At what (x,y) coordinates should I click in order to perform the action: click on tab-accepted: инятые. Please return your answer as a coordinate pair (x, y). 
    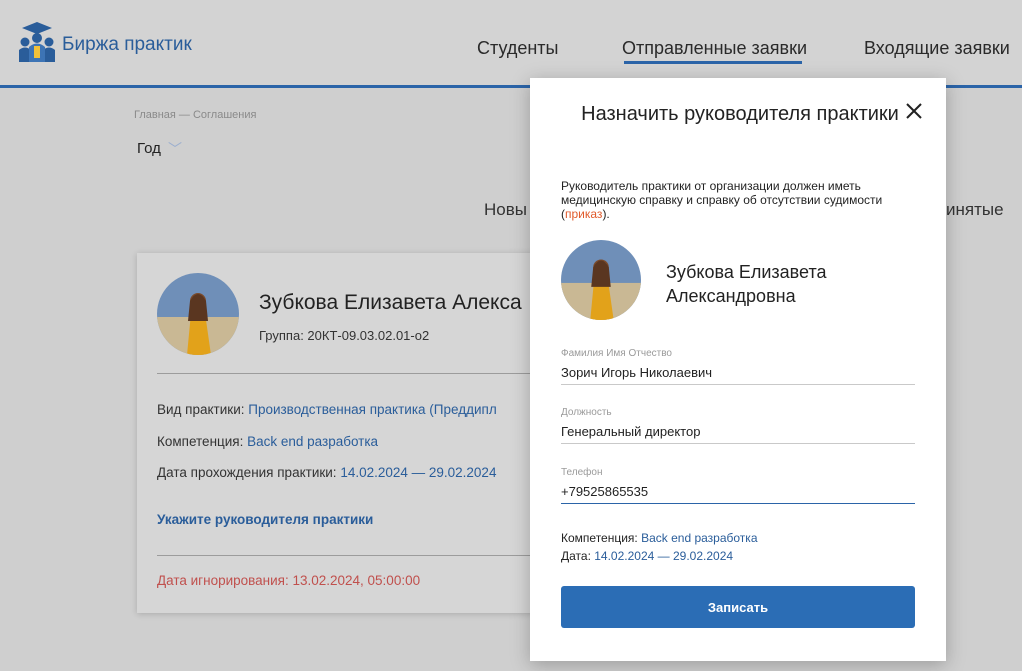
    Looking at the image, I should click on (975, 210).